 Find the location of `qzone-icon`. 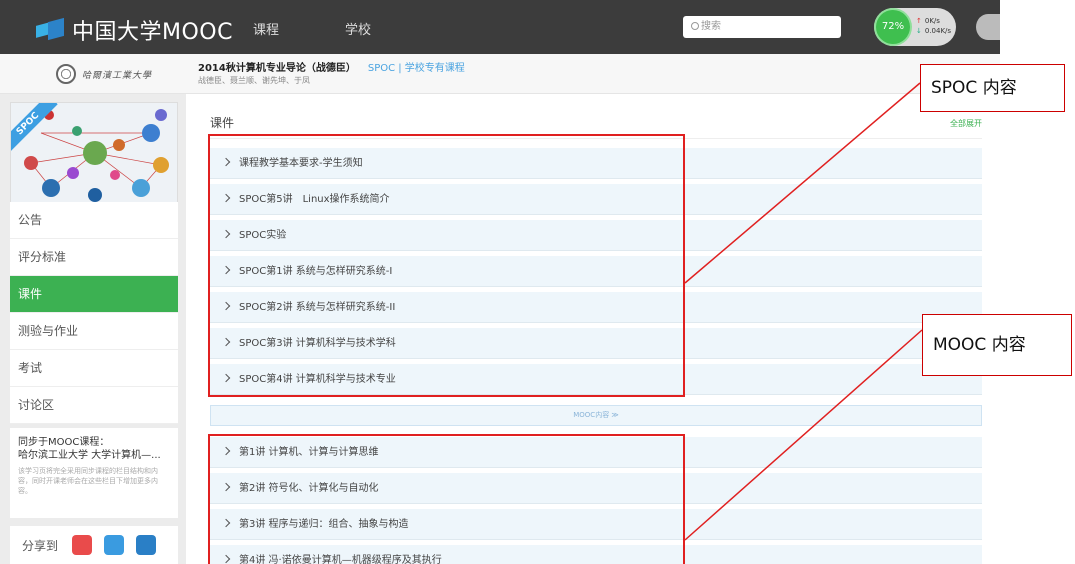

qzone-icon is located at coordinates (114, 545).